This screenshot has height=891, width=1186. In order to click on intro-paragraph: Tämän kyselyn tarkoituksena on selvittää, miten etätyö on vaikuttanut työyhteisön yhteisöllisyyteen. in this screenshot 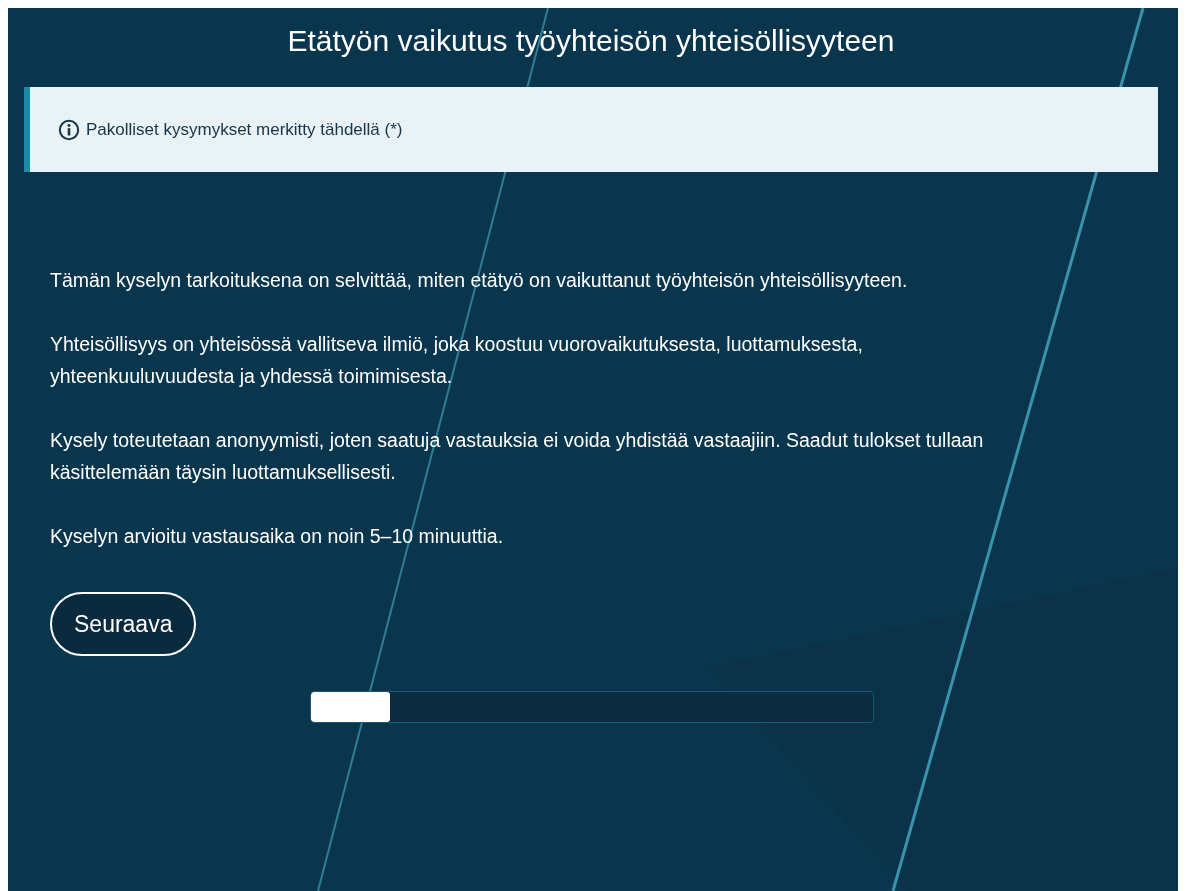, I will do `click(479, 280)`.